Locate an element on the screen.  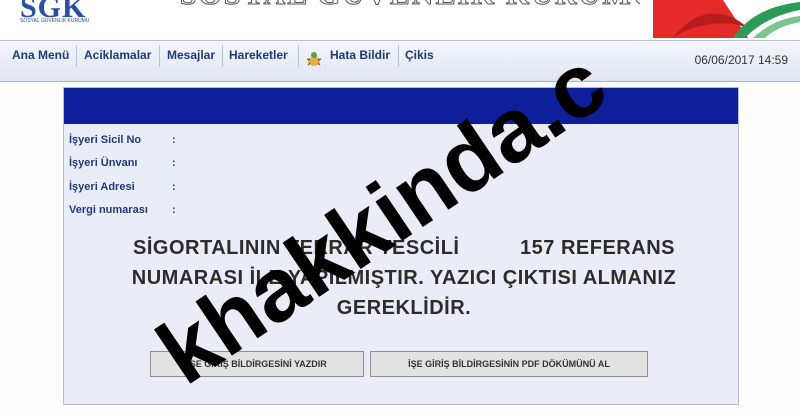
field-label-sicil-no: İşyeri Sicil No is located at coordinates (105, 140).